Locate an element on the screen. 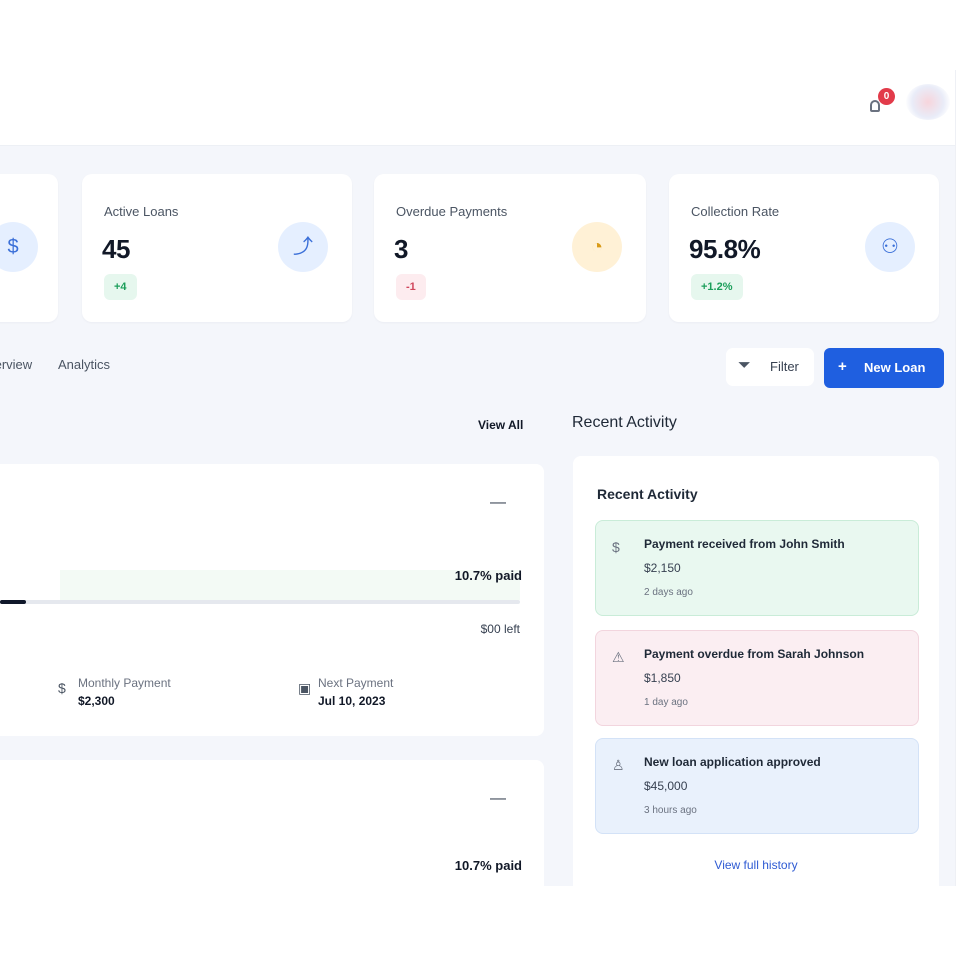 This screenshot has height=960, width=960. new-loan-button: + New Loan is located at coordinates (884, 368).